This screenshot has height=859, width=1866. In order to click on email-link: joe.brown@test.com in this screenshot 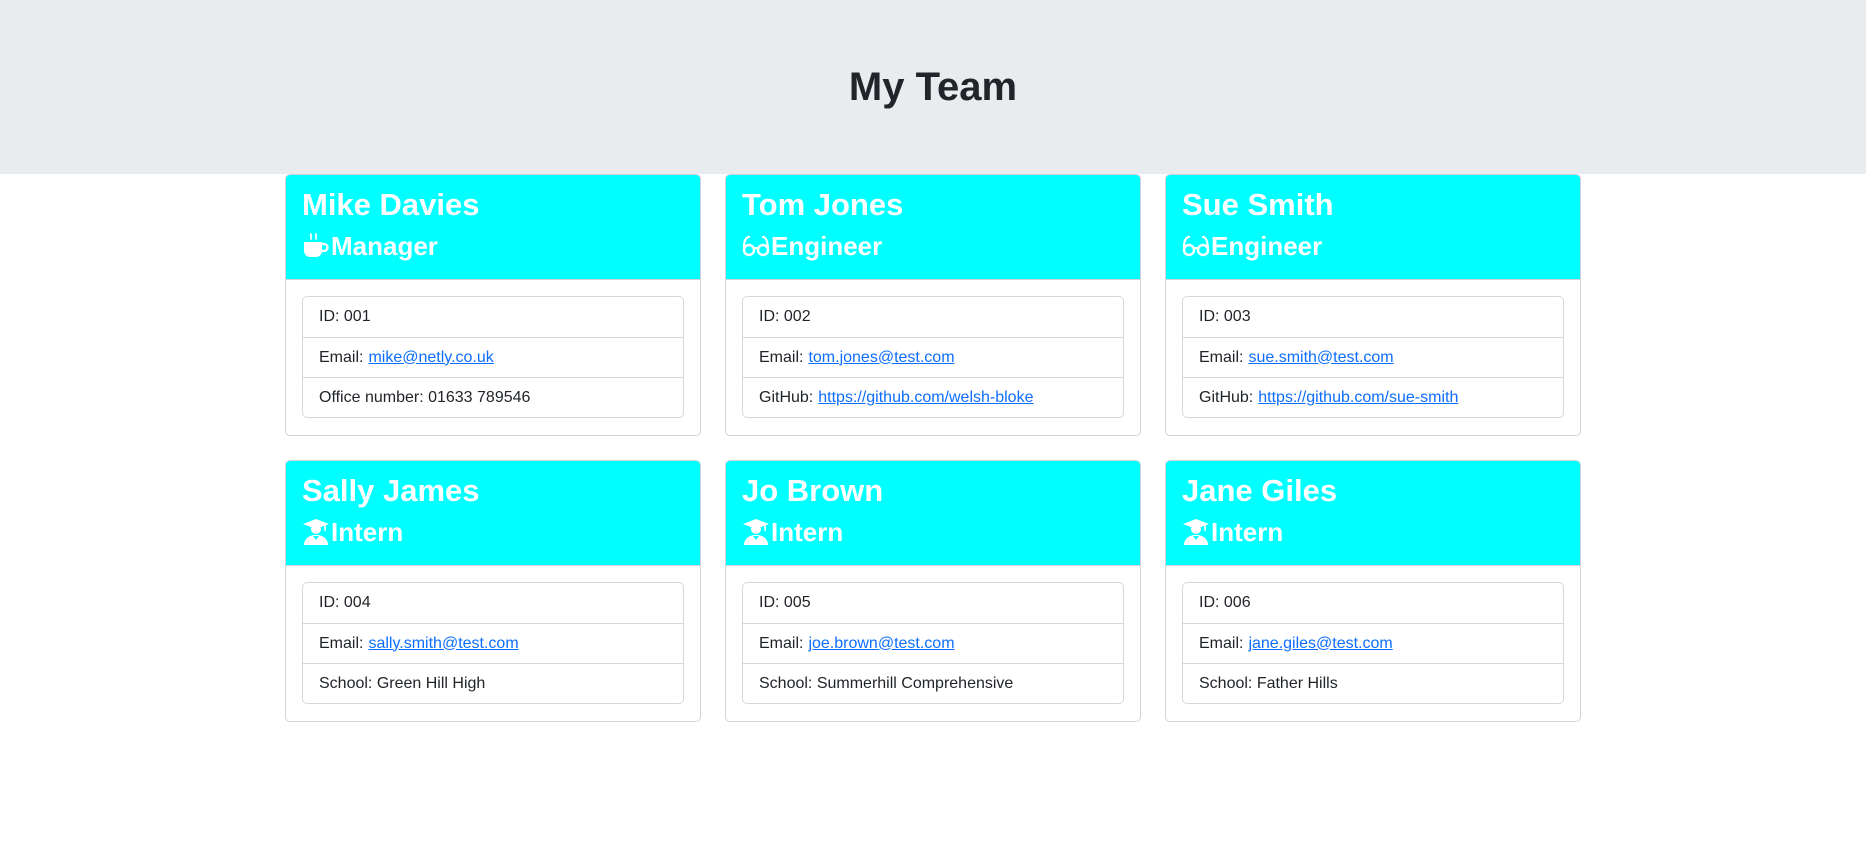, I will do `click(881, 644)`.